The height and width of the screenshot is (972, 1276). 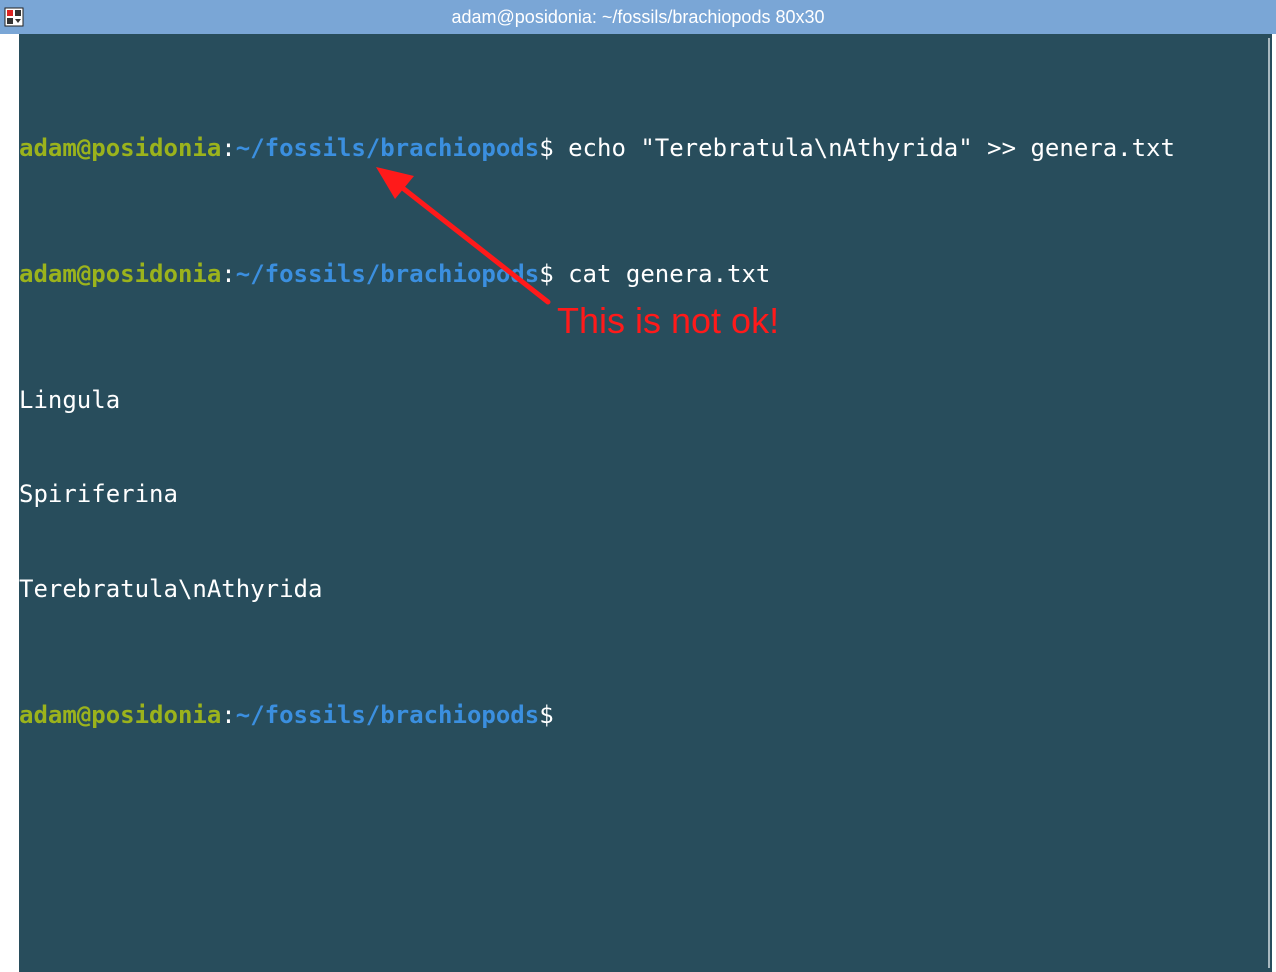 I want to click on scrollbar-track, so click(x=1274, y=503).